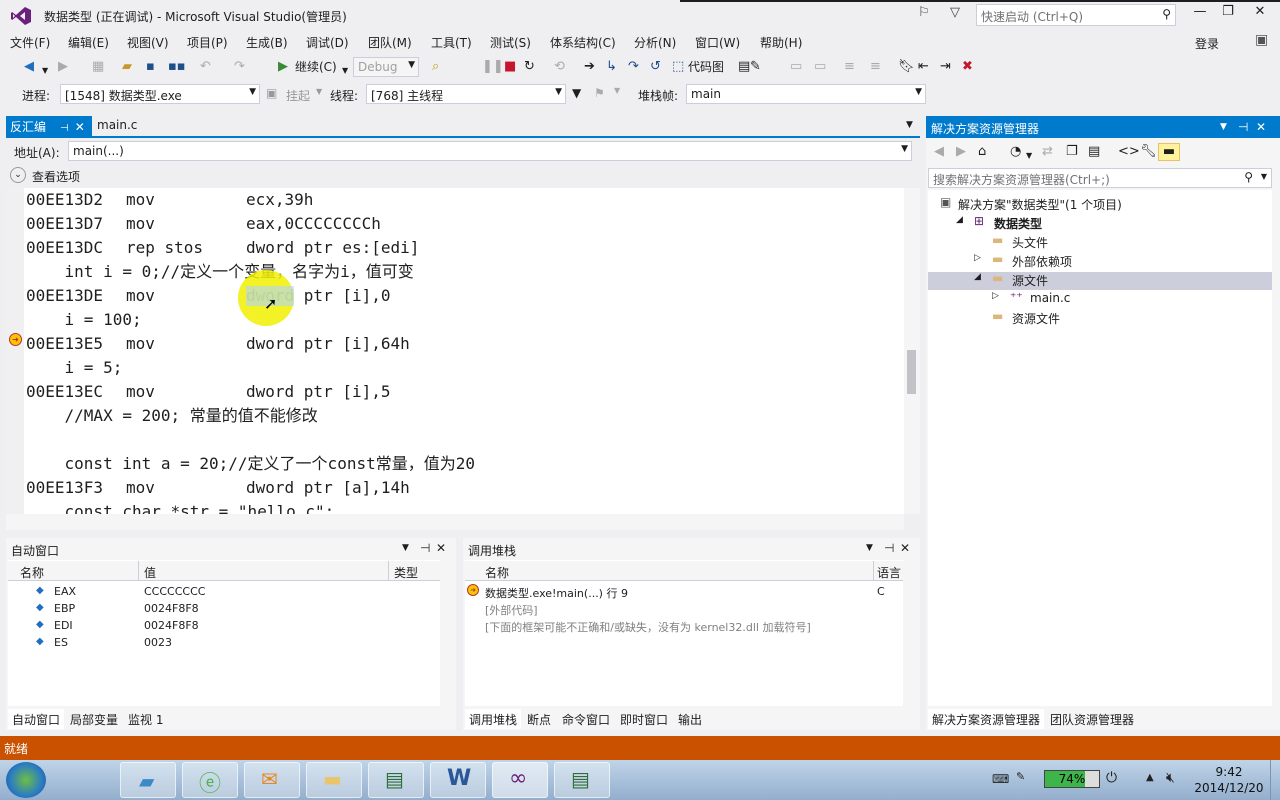 This screenshot has height=800, width=1280. I want to click on autos-row: ◆ ES 0023, so click(224, 642).